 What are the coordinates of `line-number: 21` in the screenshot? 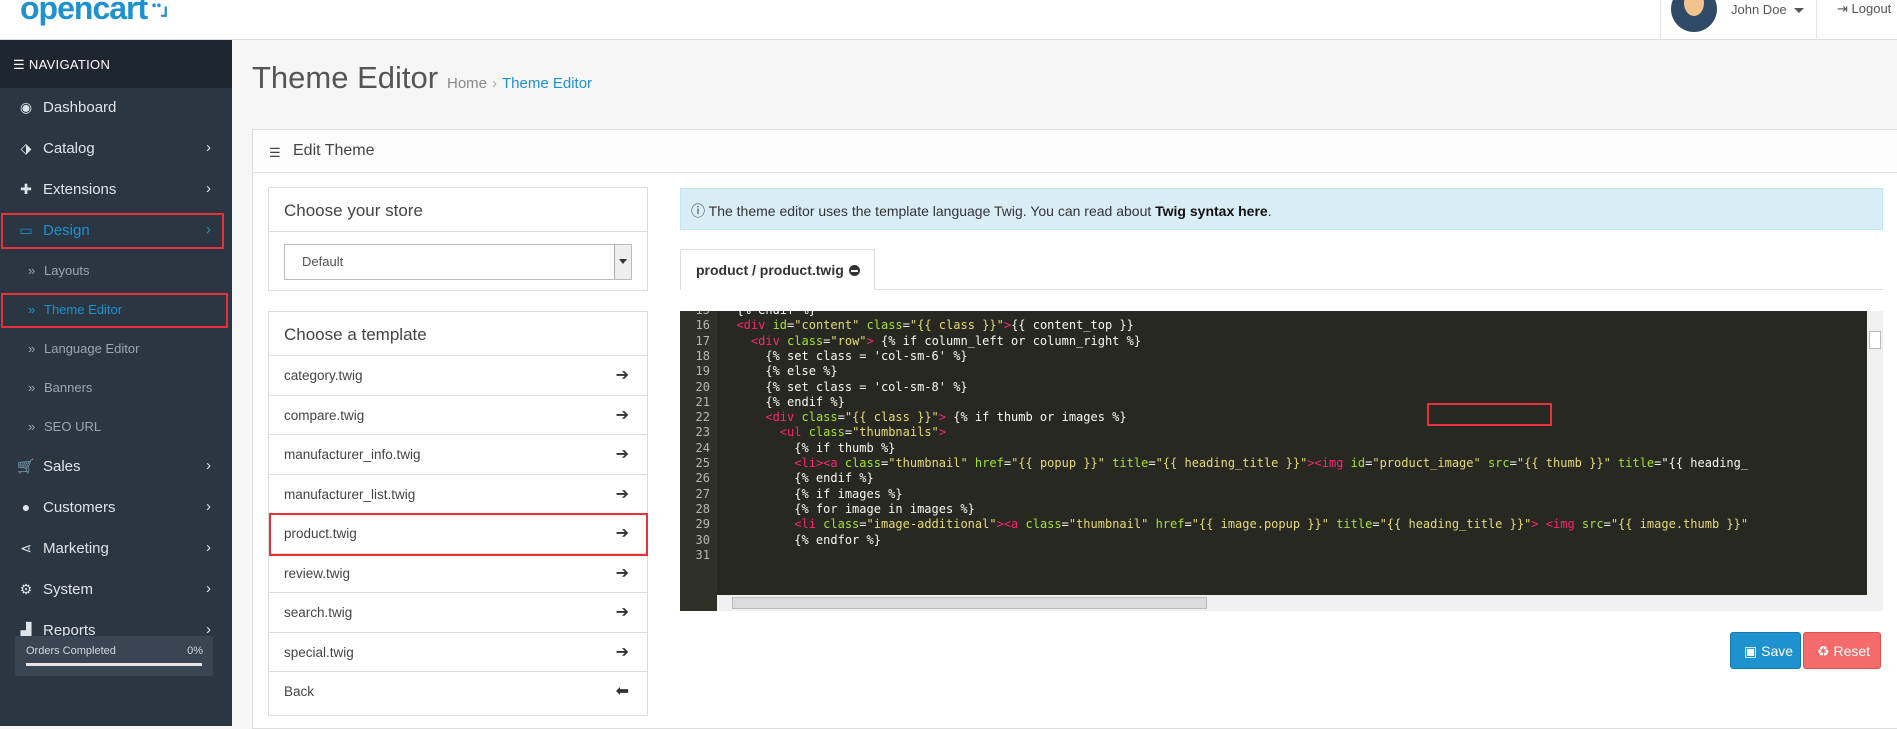 It's located at (702, 401).